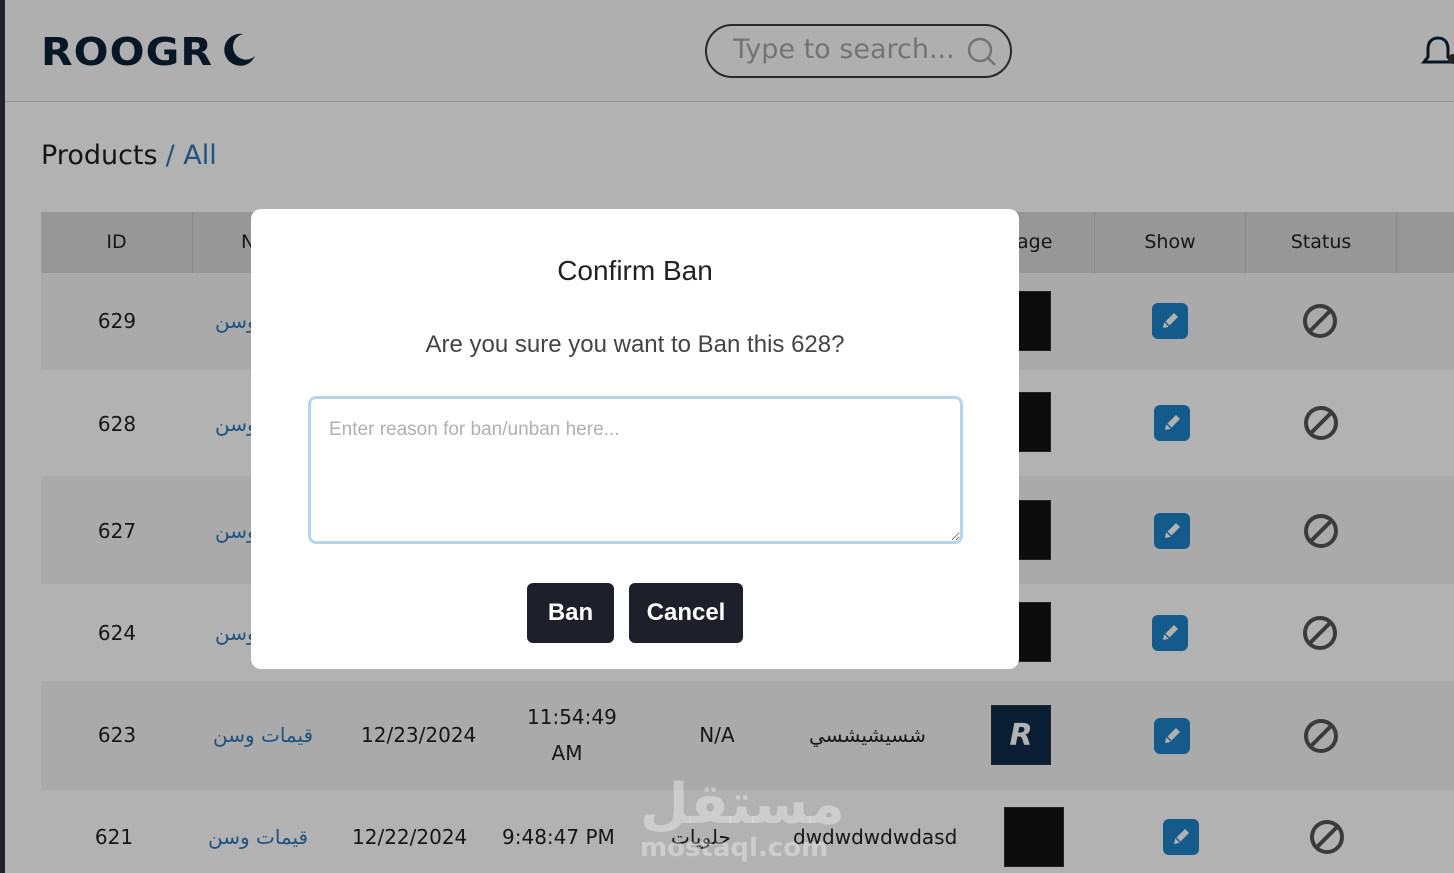  Describe the element at coordinates (635, 344) in the screenshot. I see `dialog-message: Are you sure you want to Ban this 628?` at that location.